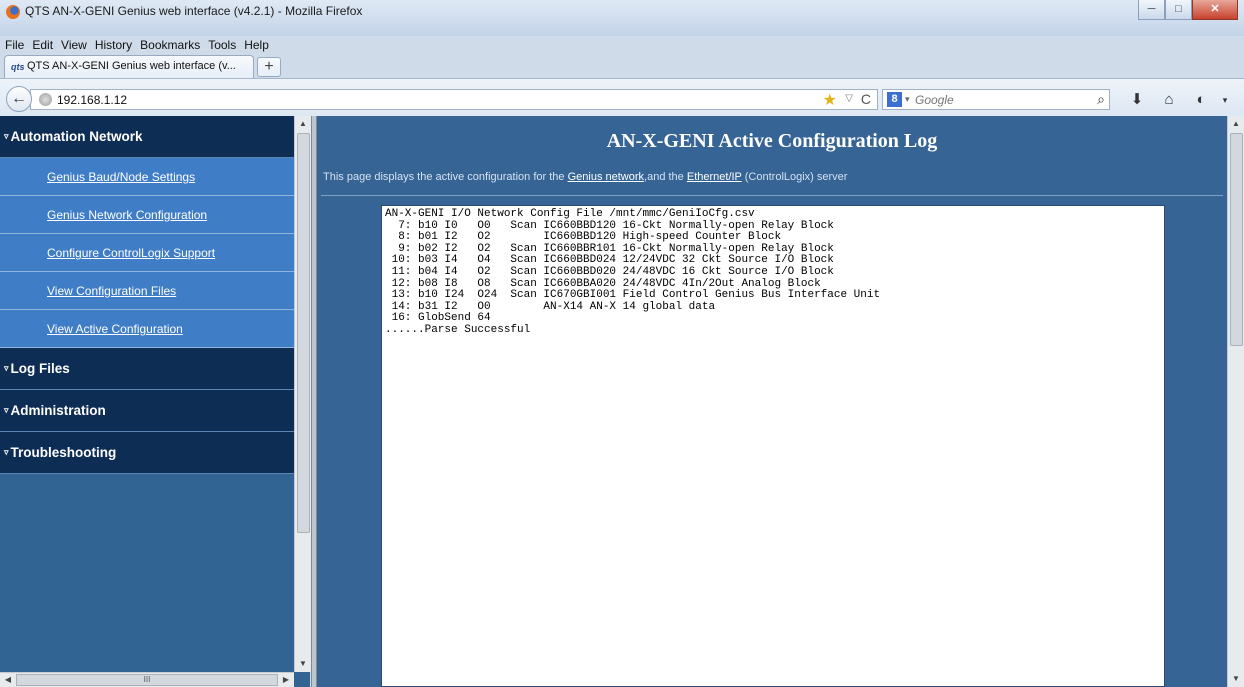 The width and height of the screenshot is (1244, 687). I want to click on category-label: Administration, so click(58, 410).